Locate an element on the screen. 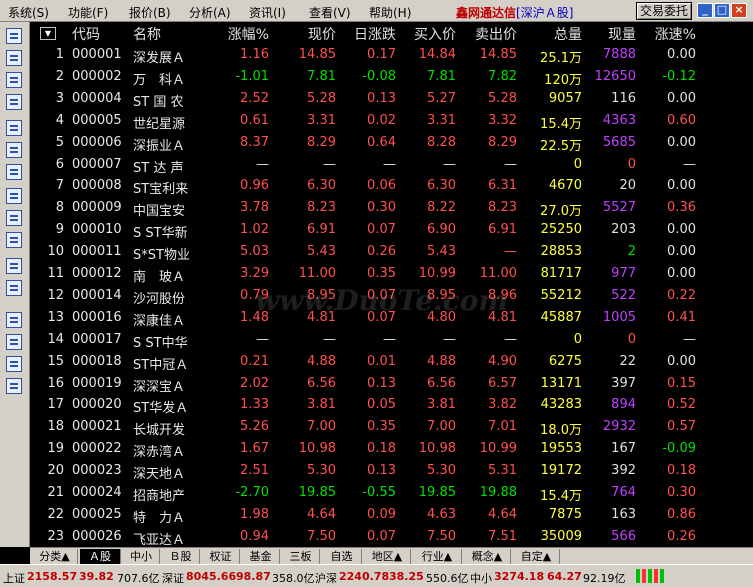 The image size is (753, 587). speed: 0.26 is located at coordinates (681, 536).